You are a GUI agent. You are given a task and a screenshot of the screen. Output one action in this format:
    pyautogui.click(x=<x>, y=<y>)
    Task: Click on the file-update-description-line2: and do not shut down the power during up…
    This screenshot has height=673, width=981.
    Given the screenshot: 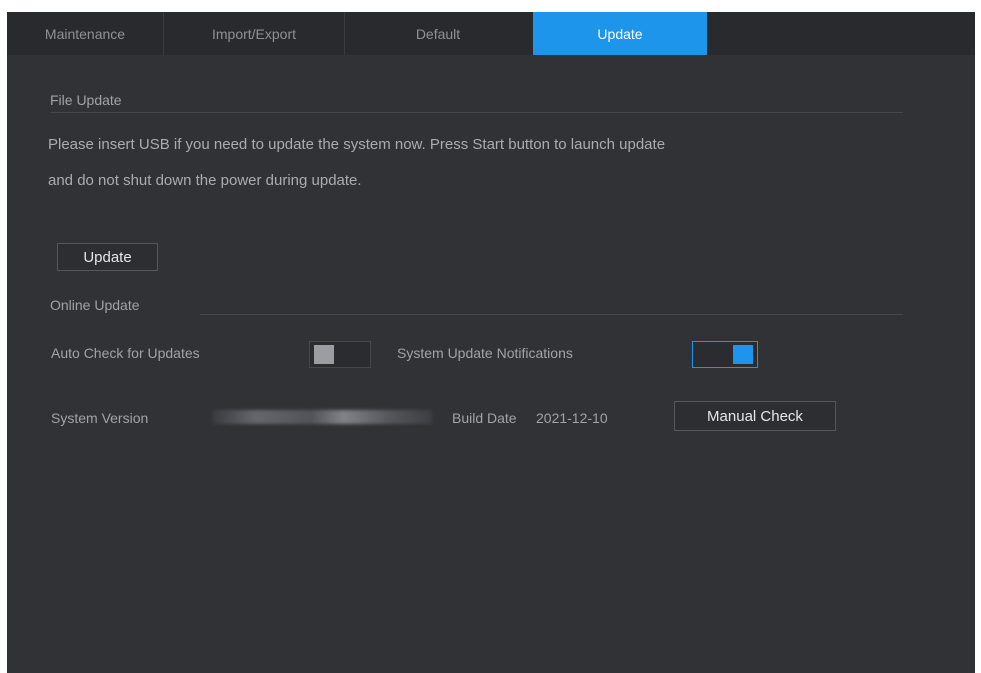 What is the action you would take?
    pyautogui.click(x=205, y=180)
    